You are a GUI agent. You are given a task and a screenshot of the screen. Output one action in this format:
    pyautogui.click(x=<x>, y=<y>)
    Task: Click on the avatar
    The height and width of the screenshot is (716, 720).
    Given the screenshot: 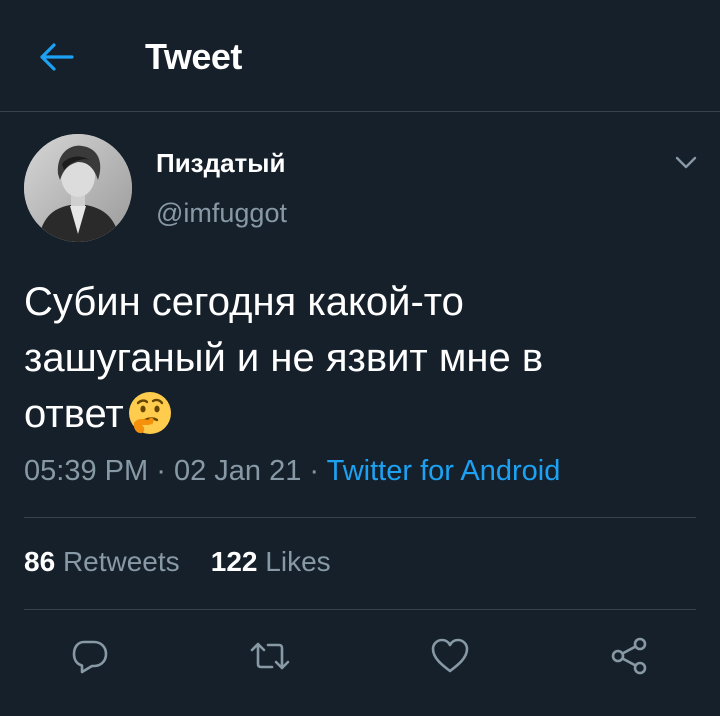 What is the action you would take?
    pyautogui.click(x=78, y=188)
    